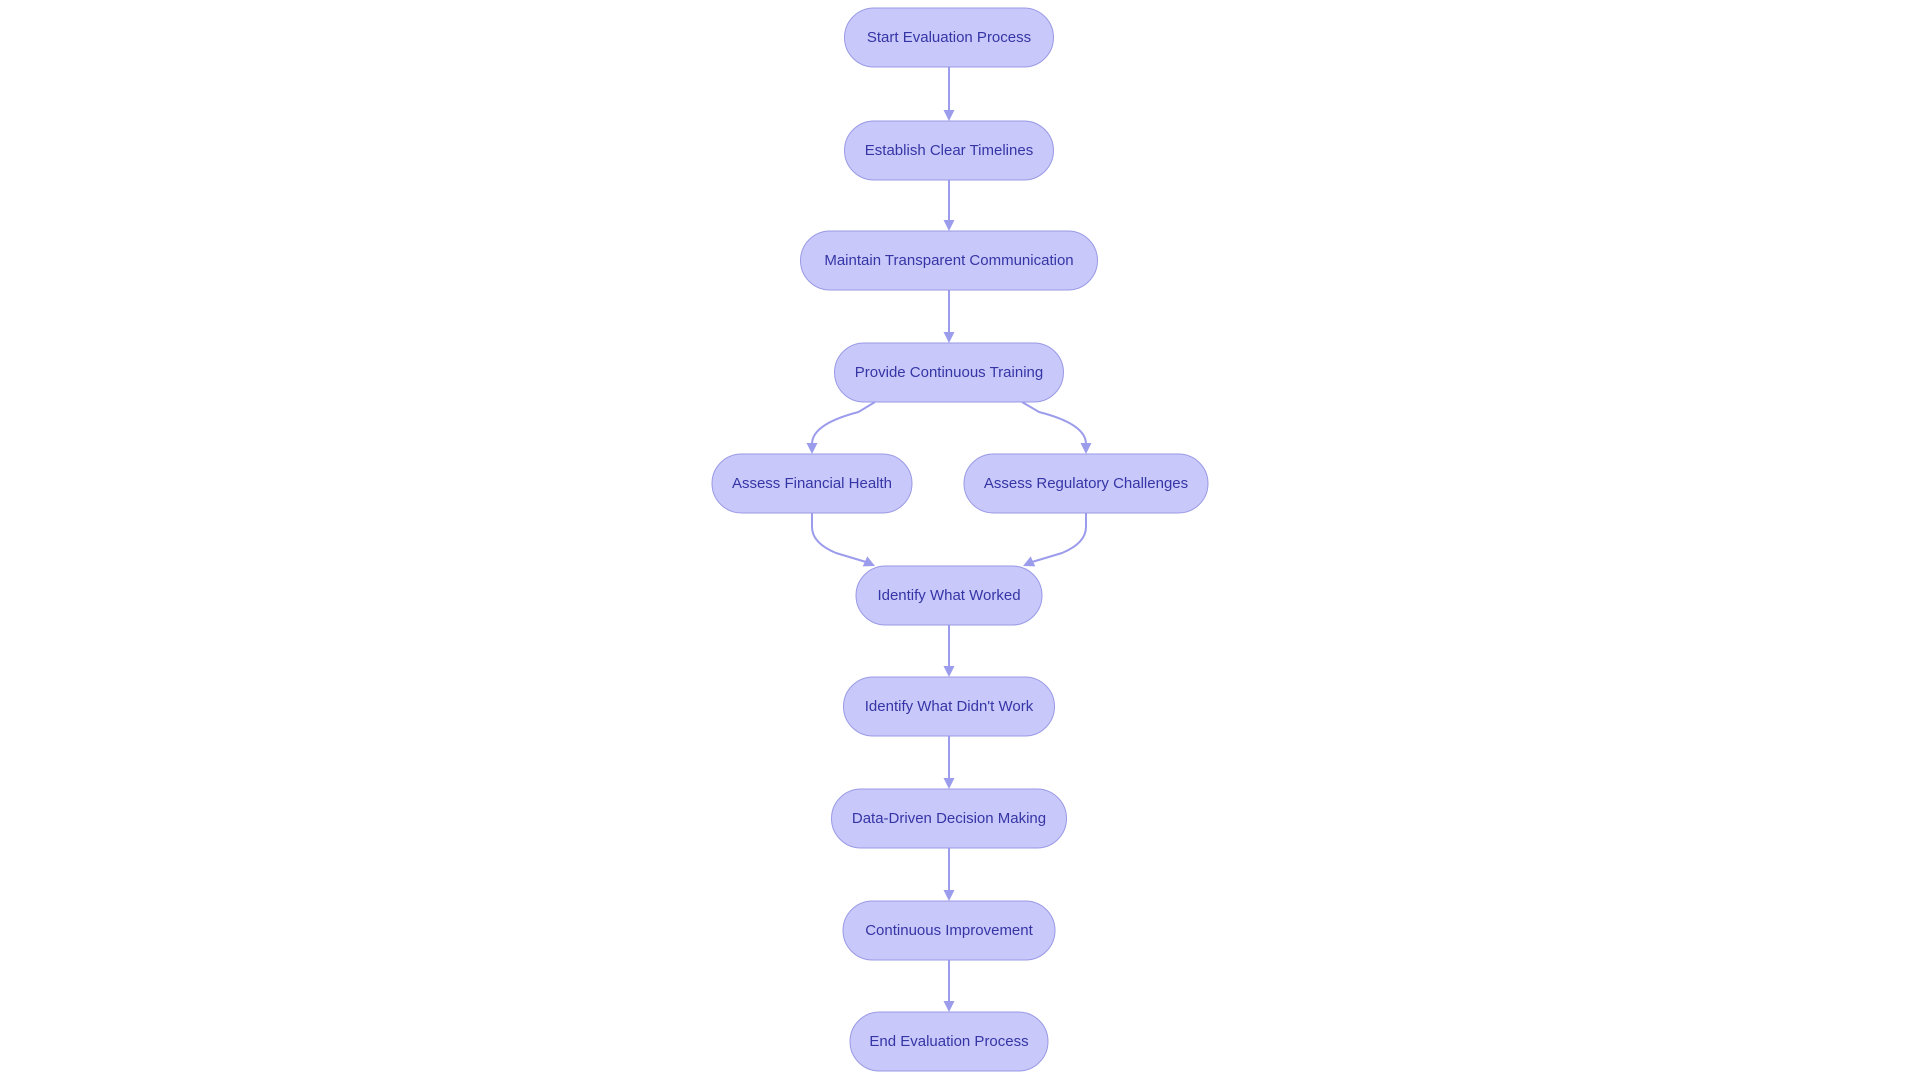  I want to click on edge-decision-to-improvement, so click(949, 874).